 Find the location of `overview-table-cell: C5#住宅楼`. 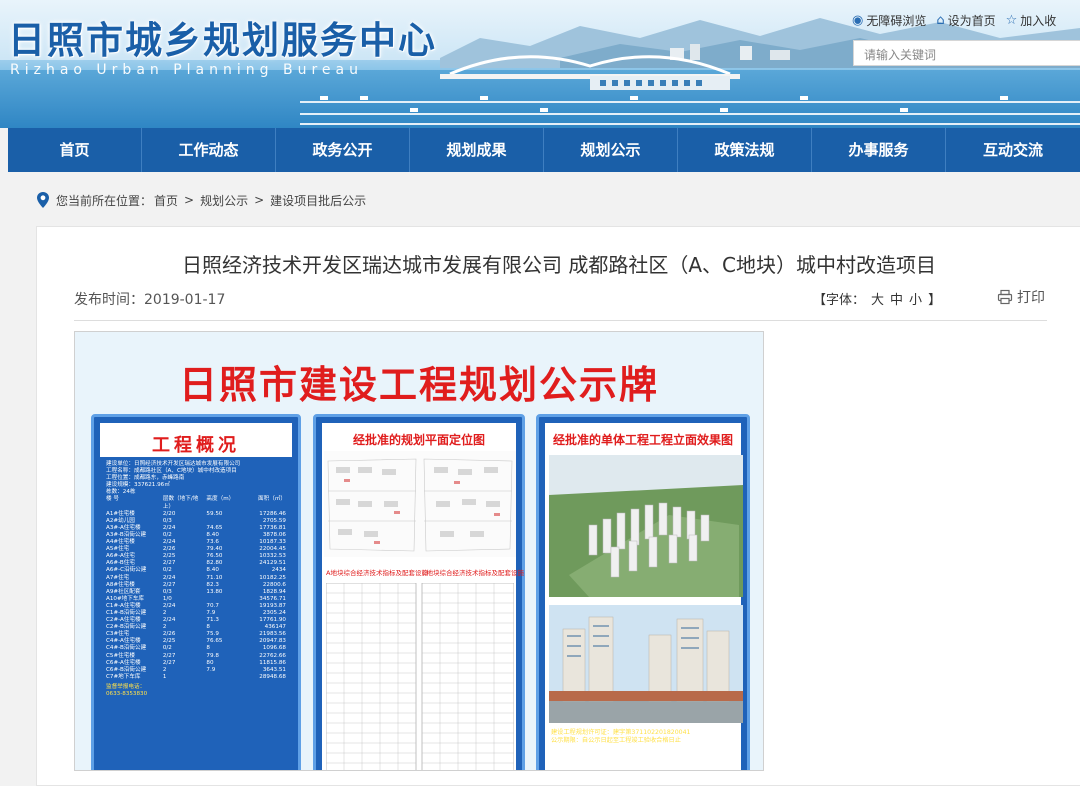

overview-table-cell: C5#住宅楼 is located at coordinates (120, 655).